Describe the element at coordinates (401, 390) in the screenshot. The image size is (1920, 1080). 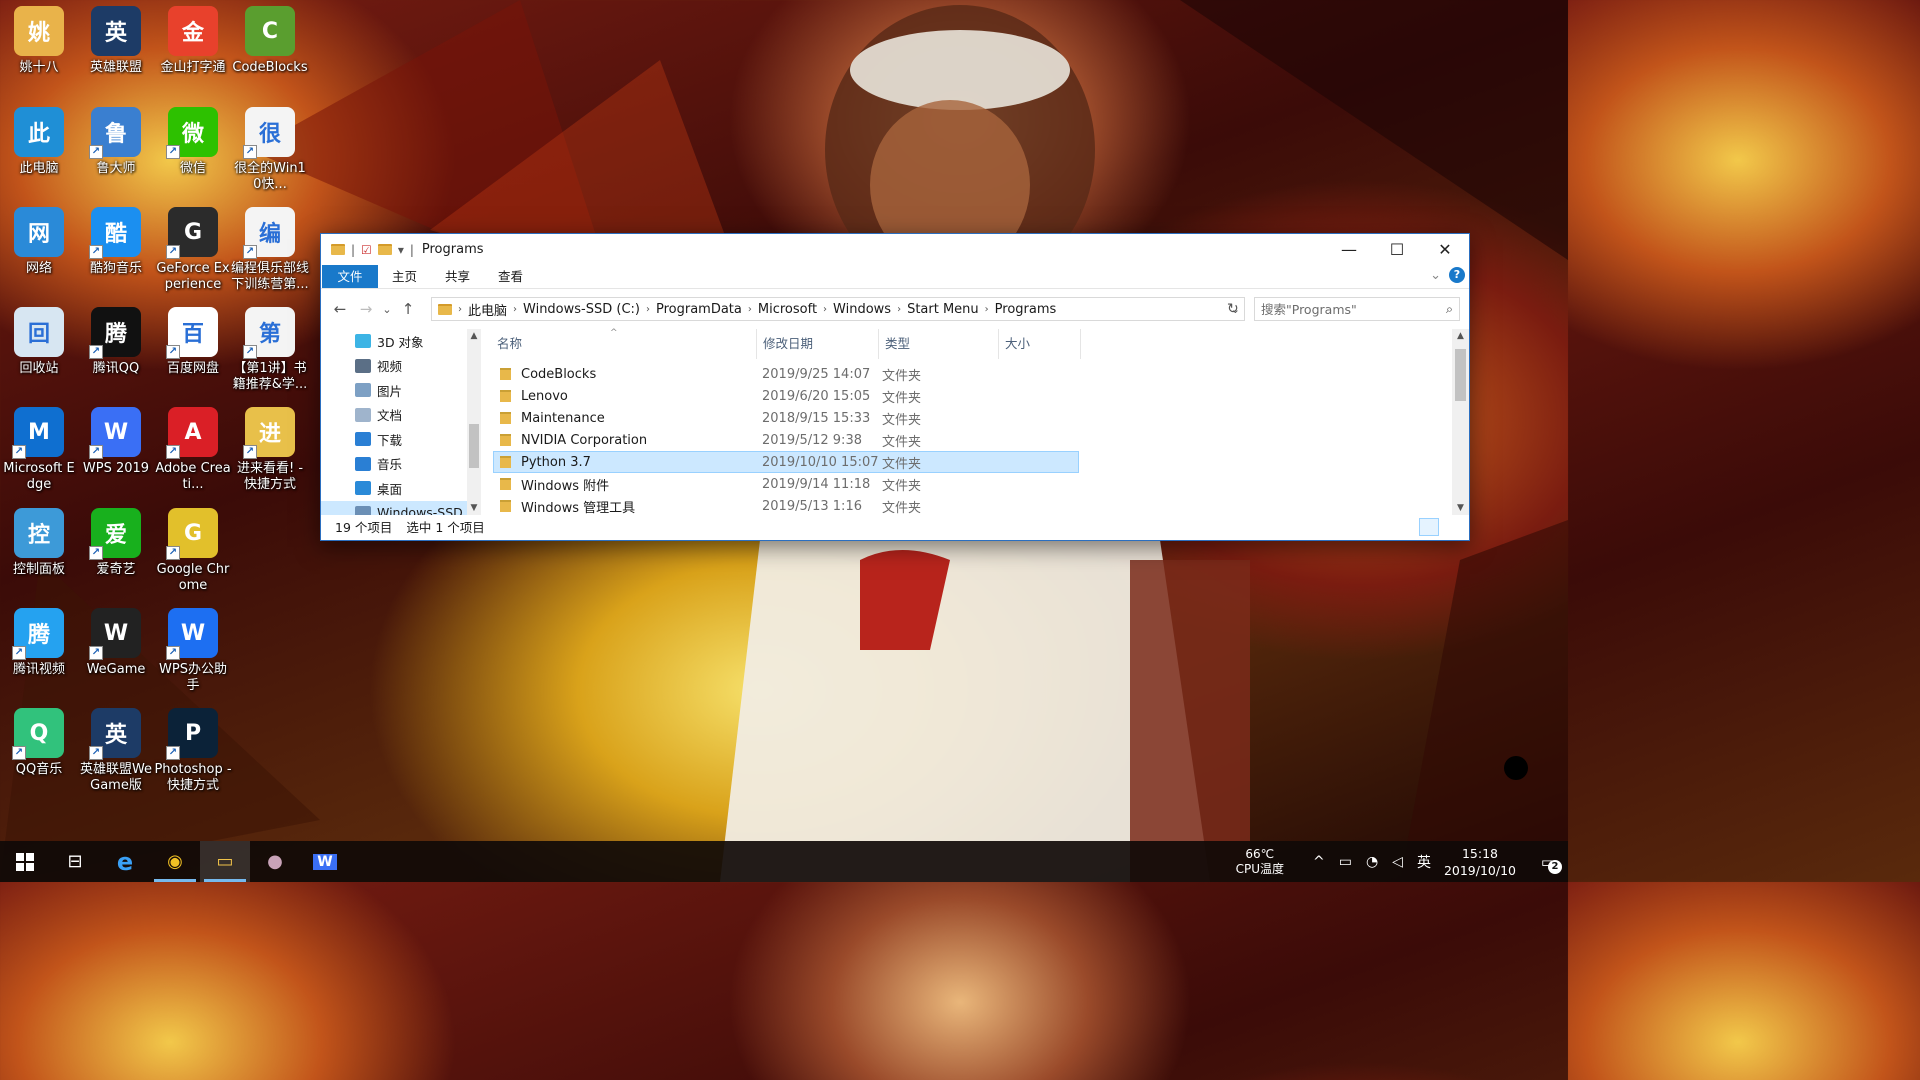
I see `nav-item: 图片` at that location.